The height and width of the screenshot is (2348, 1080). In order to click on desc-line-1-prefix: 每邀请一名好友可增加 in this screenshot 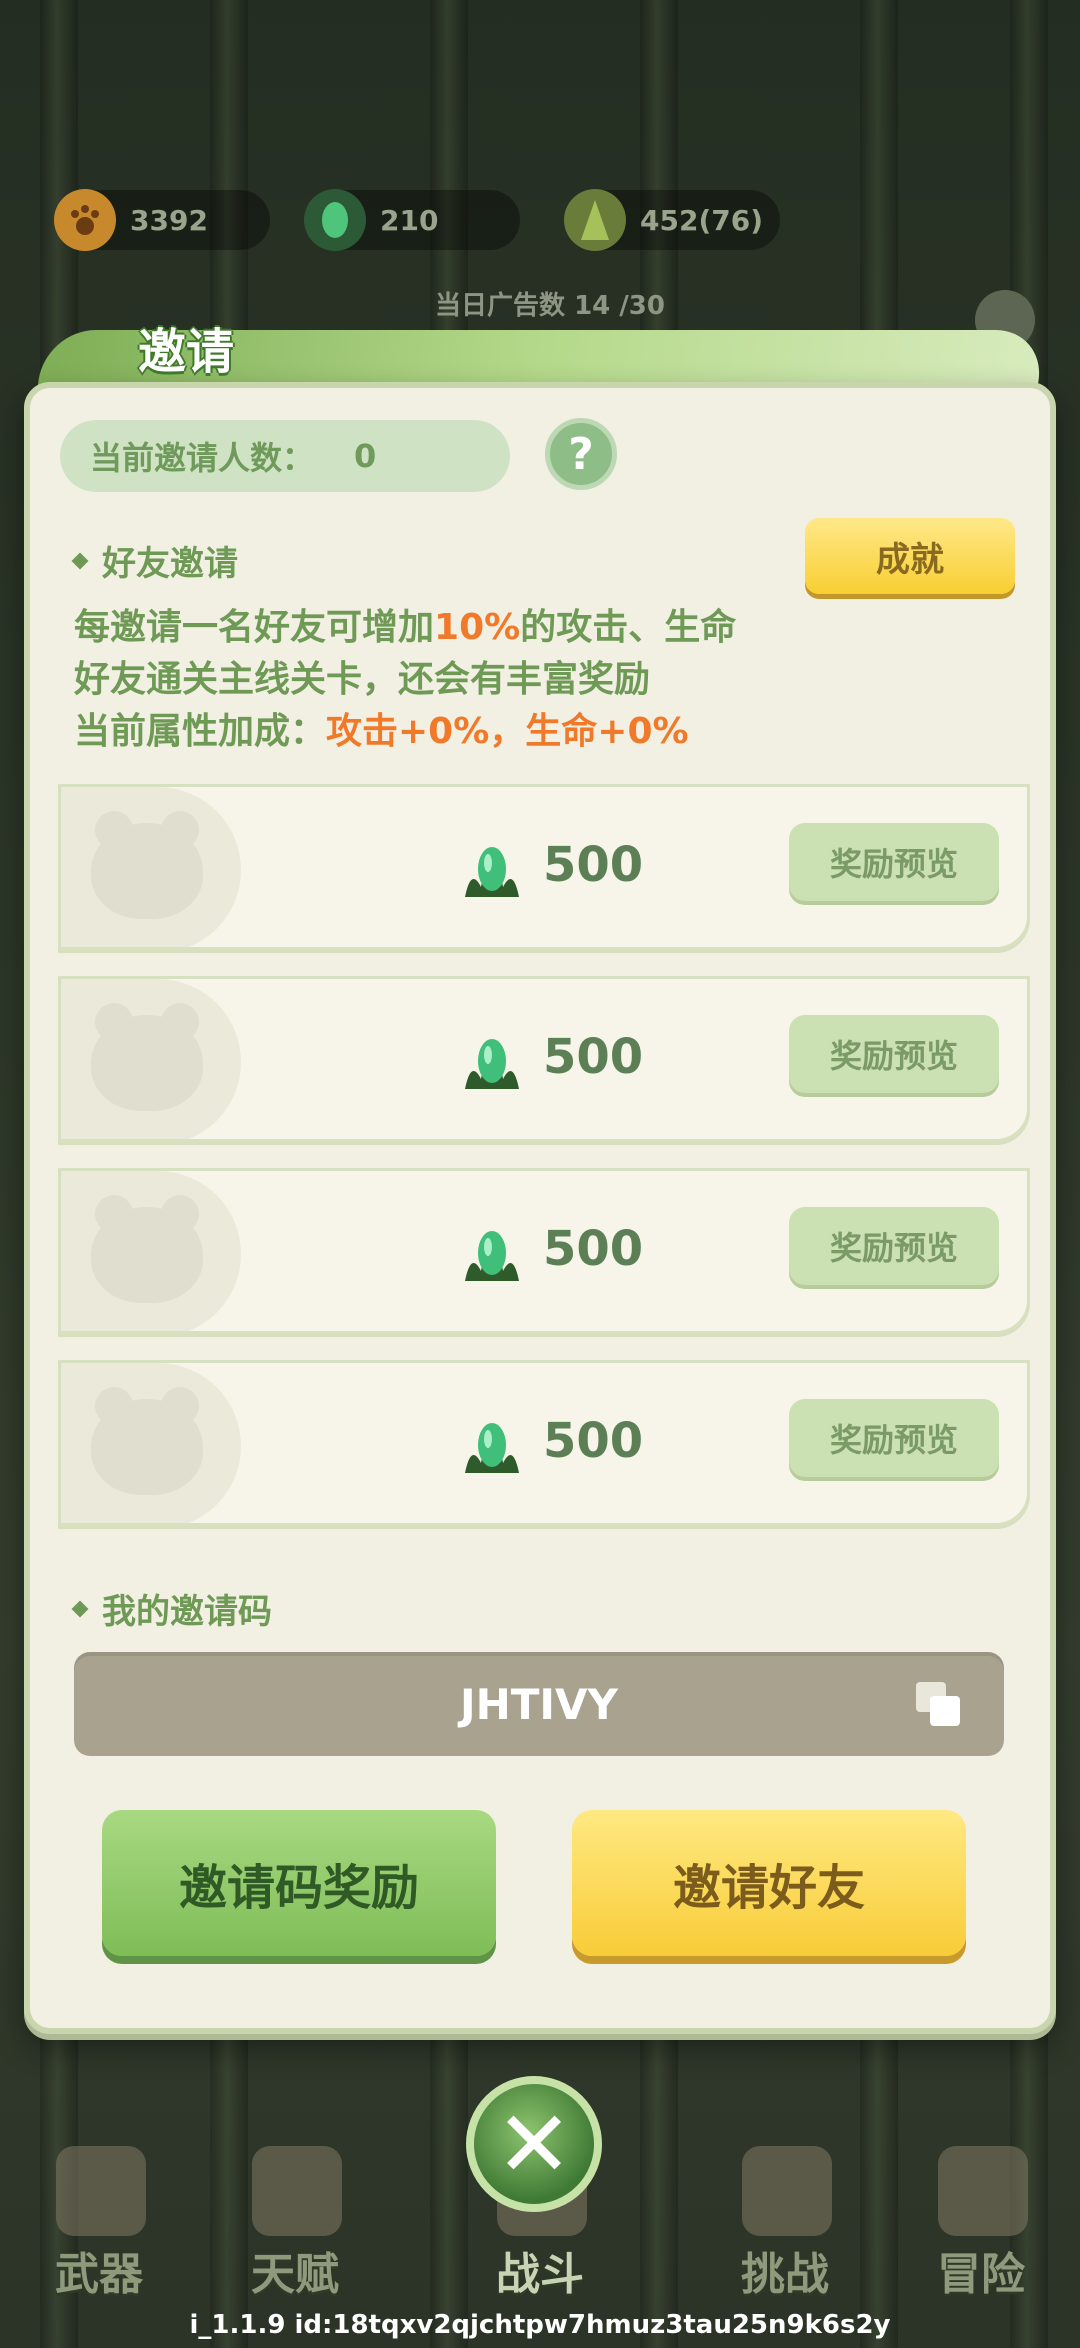, I will do `click(254, 627)`.